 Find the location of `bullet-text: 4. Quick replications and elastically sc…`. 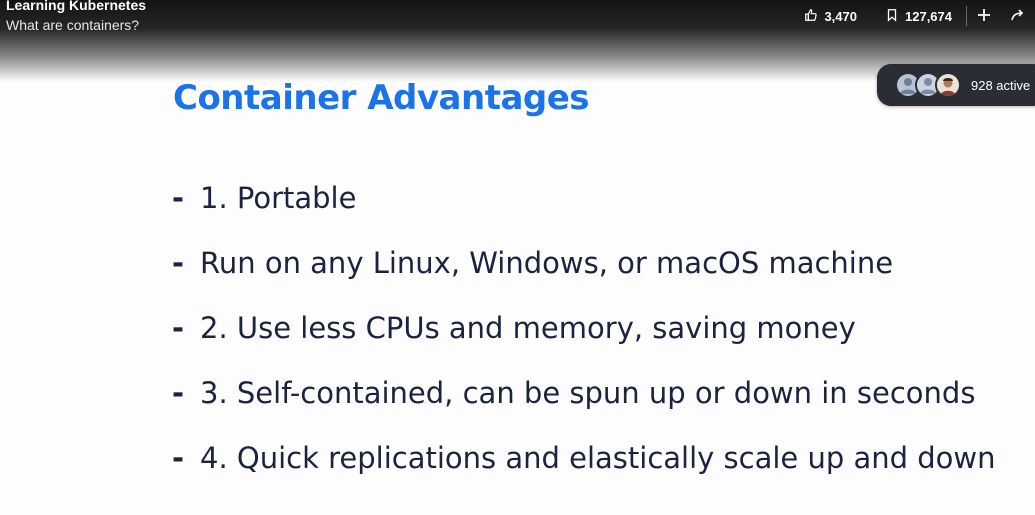

bullet-text: 4. Quick replications and elastically sc… is located at coordinates (598, 457).